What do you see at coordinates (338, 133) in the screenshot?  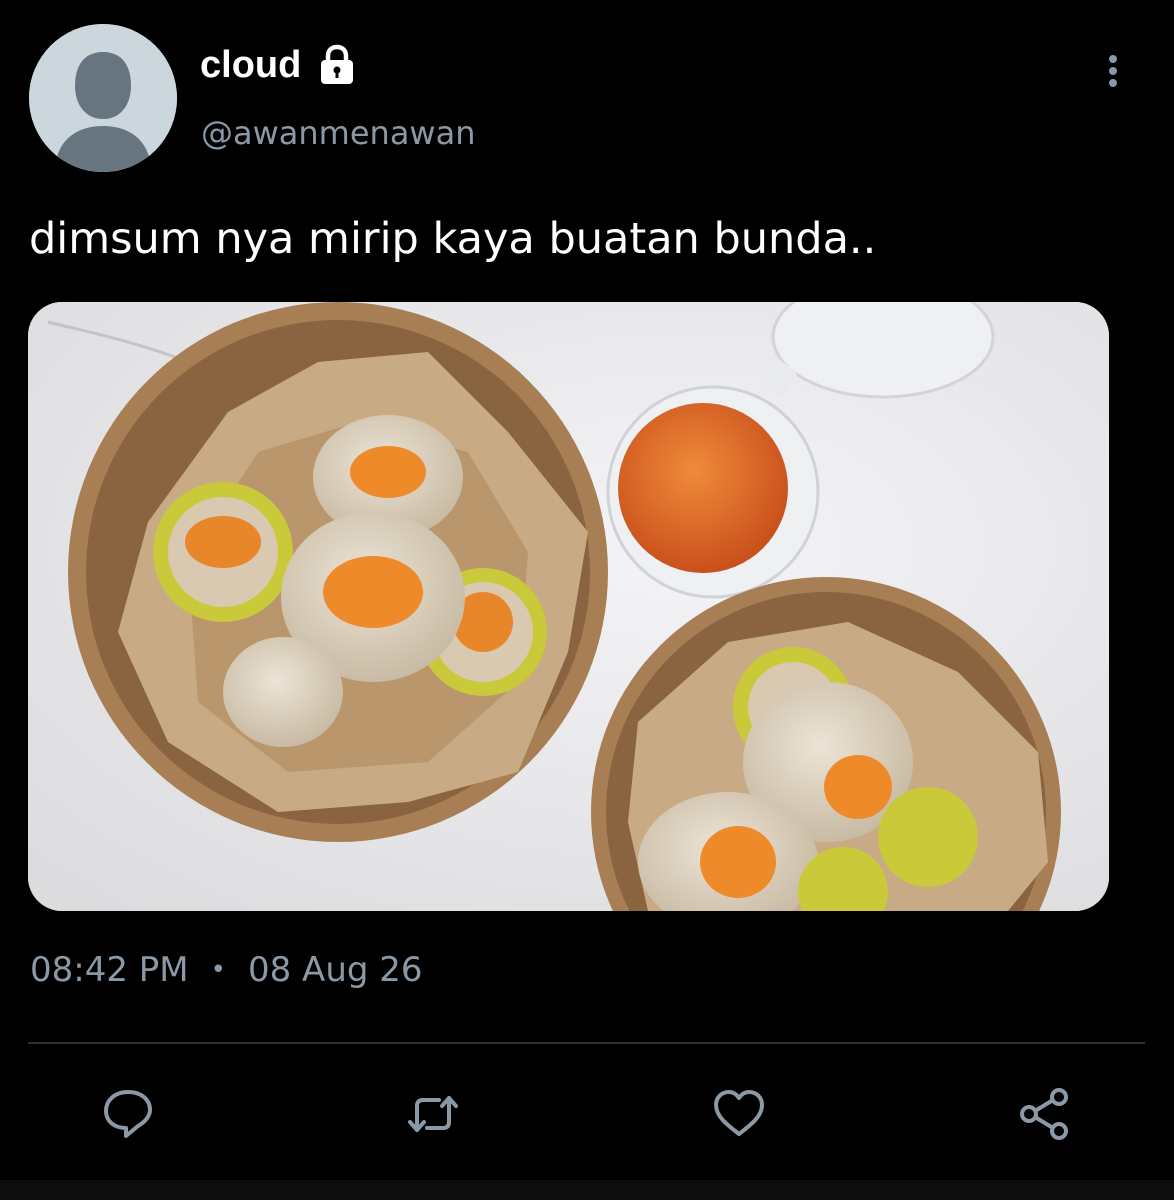 I see `author-handle: @awanmenawan` at bounding box center [338, 133].